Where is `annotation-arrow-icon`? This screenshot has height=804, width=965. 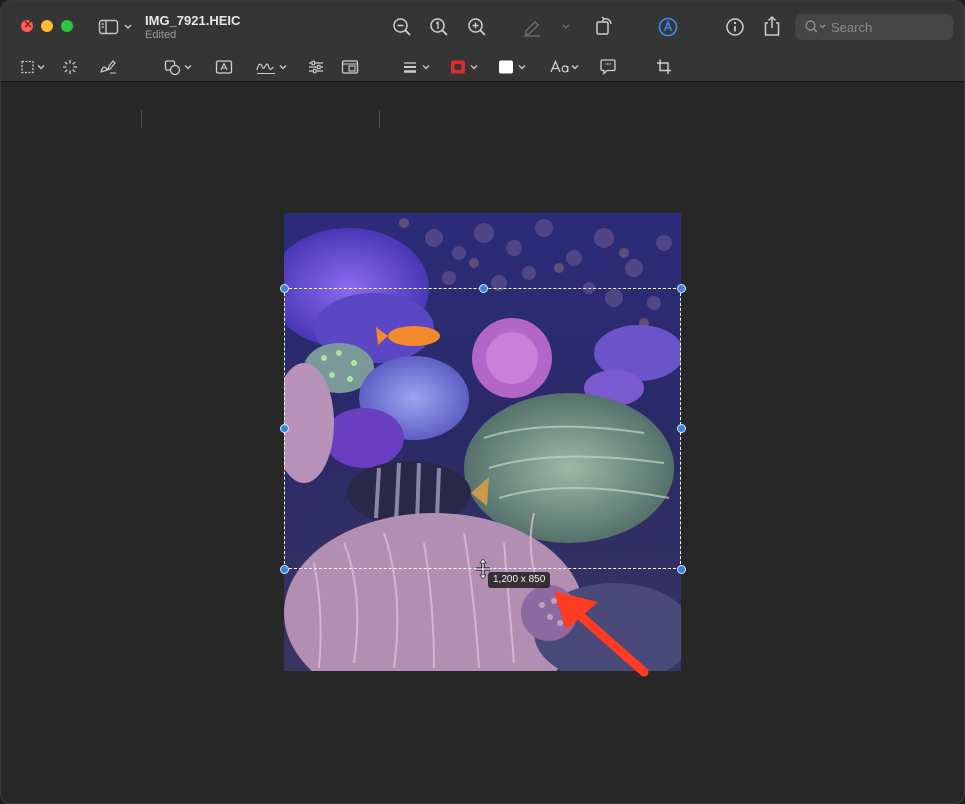
annotation-arrow-icon is located at coordinates (601, 634).